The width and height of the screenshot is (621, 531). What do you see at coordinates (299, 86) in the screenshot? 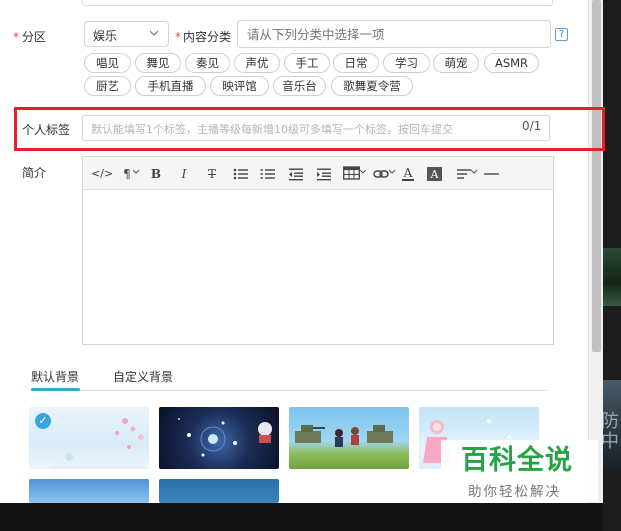
I see `category-tag: 音乐台` at bounding box center [299, 86].